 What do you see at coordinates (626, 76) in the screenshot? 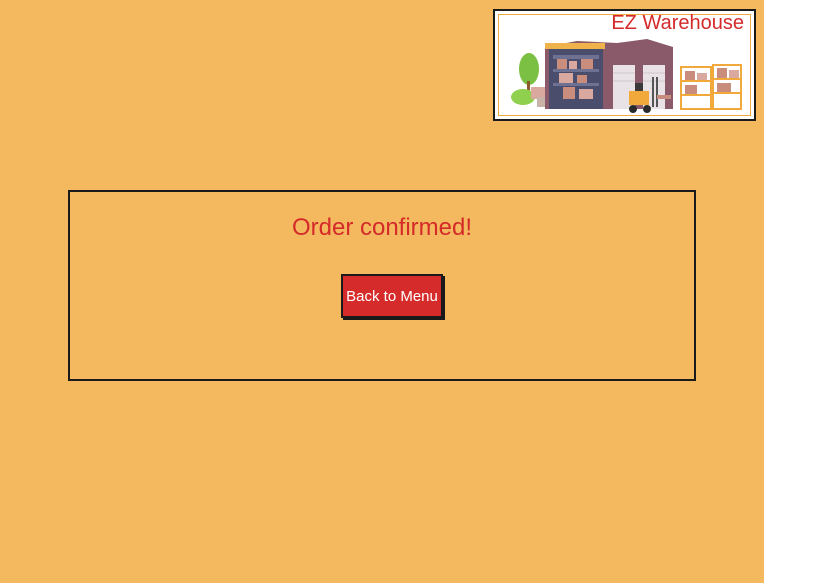
I see `warehouse-logo-icon` at bounding box center [626, 76].